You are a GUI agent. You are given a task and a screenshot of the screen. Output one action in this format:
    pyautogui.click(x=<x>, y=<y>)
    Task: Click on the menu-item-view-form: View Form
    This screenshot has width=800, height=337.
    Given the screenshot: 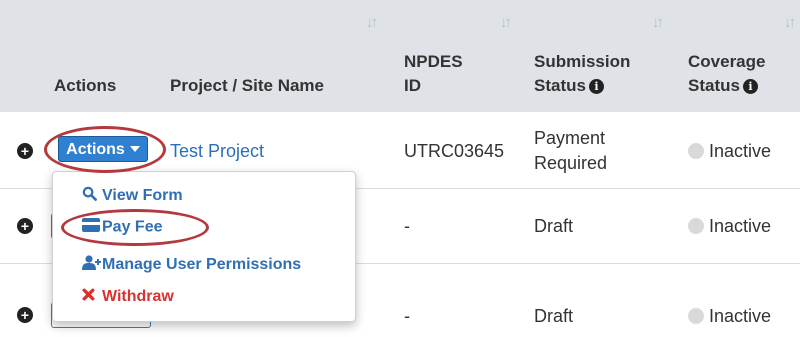 What is the action you would take?
    pyautogui.click(x=132, y=196)
    